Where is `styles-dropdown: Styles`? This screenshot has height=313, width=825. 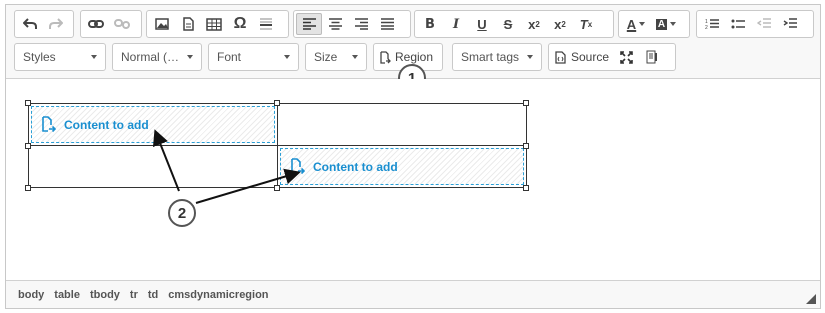
styles-dropdown: Styles is located at coordinates (60, 57).